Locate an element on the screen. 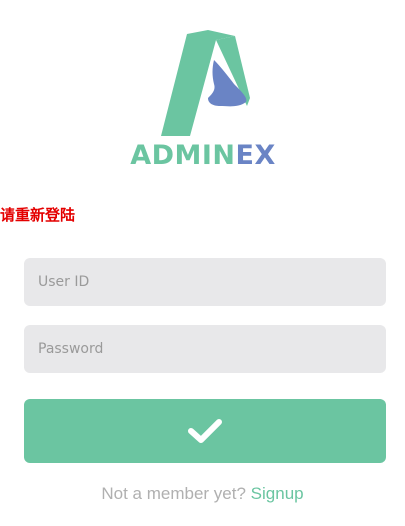 This screenshot has height=526, width=405. password-input is located at coordinates (205, 349).